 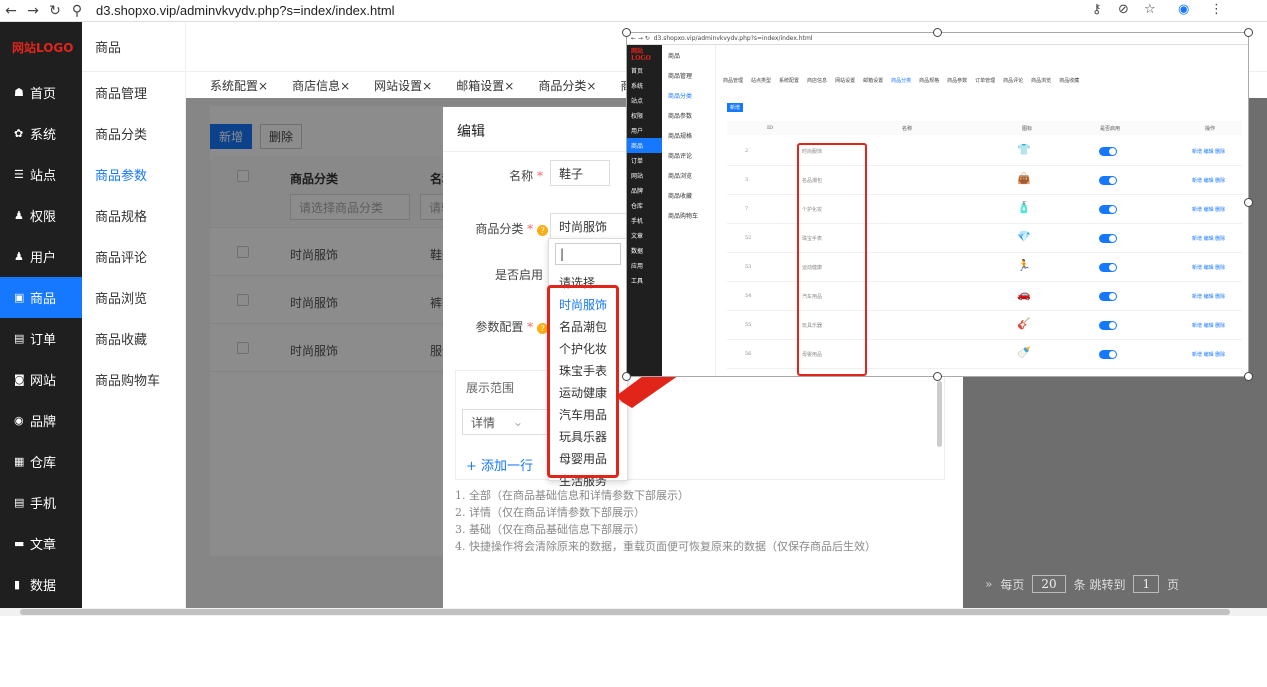 What do you see at coordinates (644, 100) in the screenshot?
I see `inset-sidebar-item: 站点` at bounding box center [644, 100].